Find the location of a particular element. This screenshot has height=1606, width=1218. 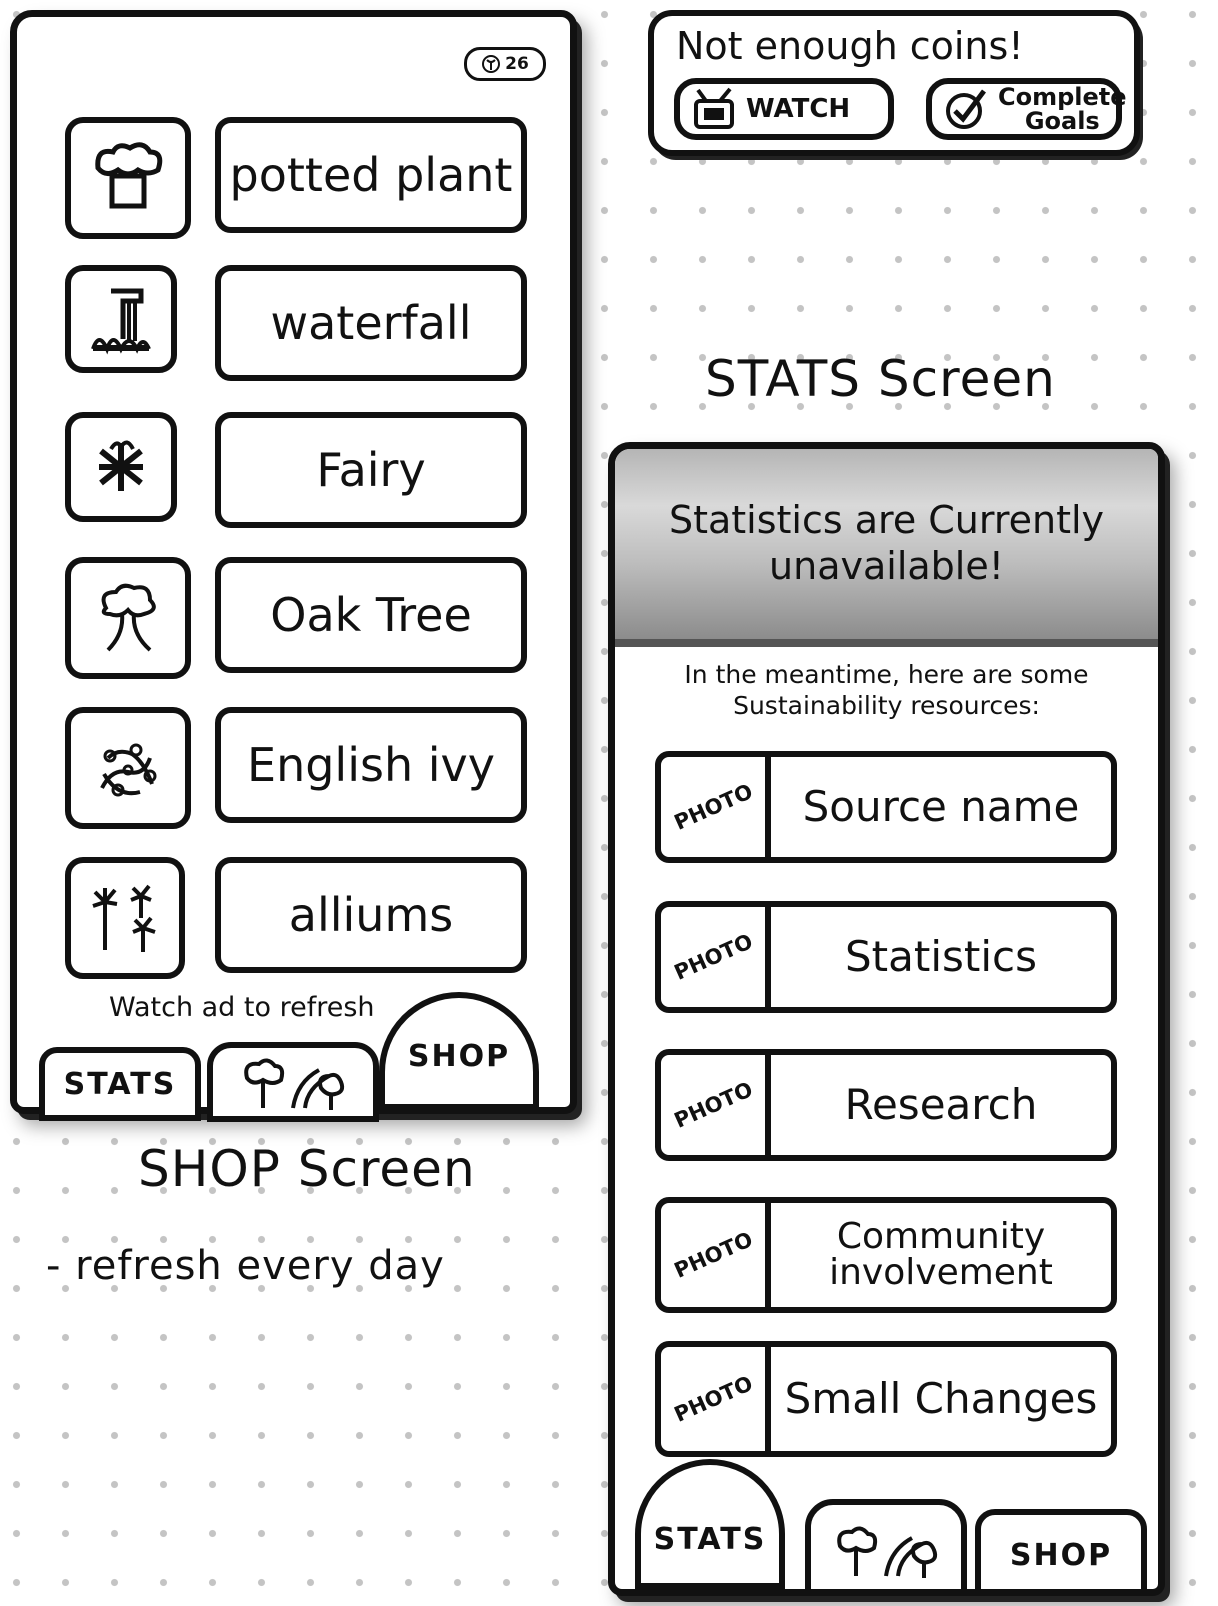

complete-goals-button: Complete Goals is located at coordinates (1026, 109).